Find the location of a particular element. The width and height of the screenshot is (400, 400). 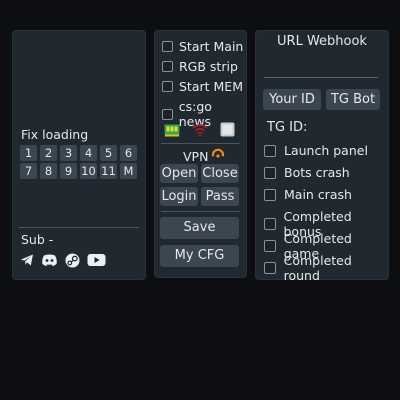

vpn-label: VPN is located at coordinates (196, 156).